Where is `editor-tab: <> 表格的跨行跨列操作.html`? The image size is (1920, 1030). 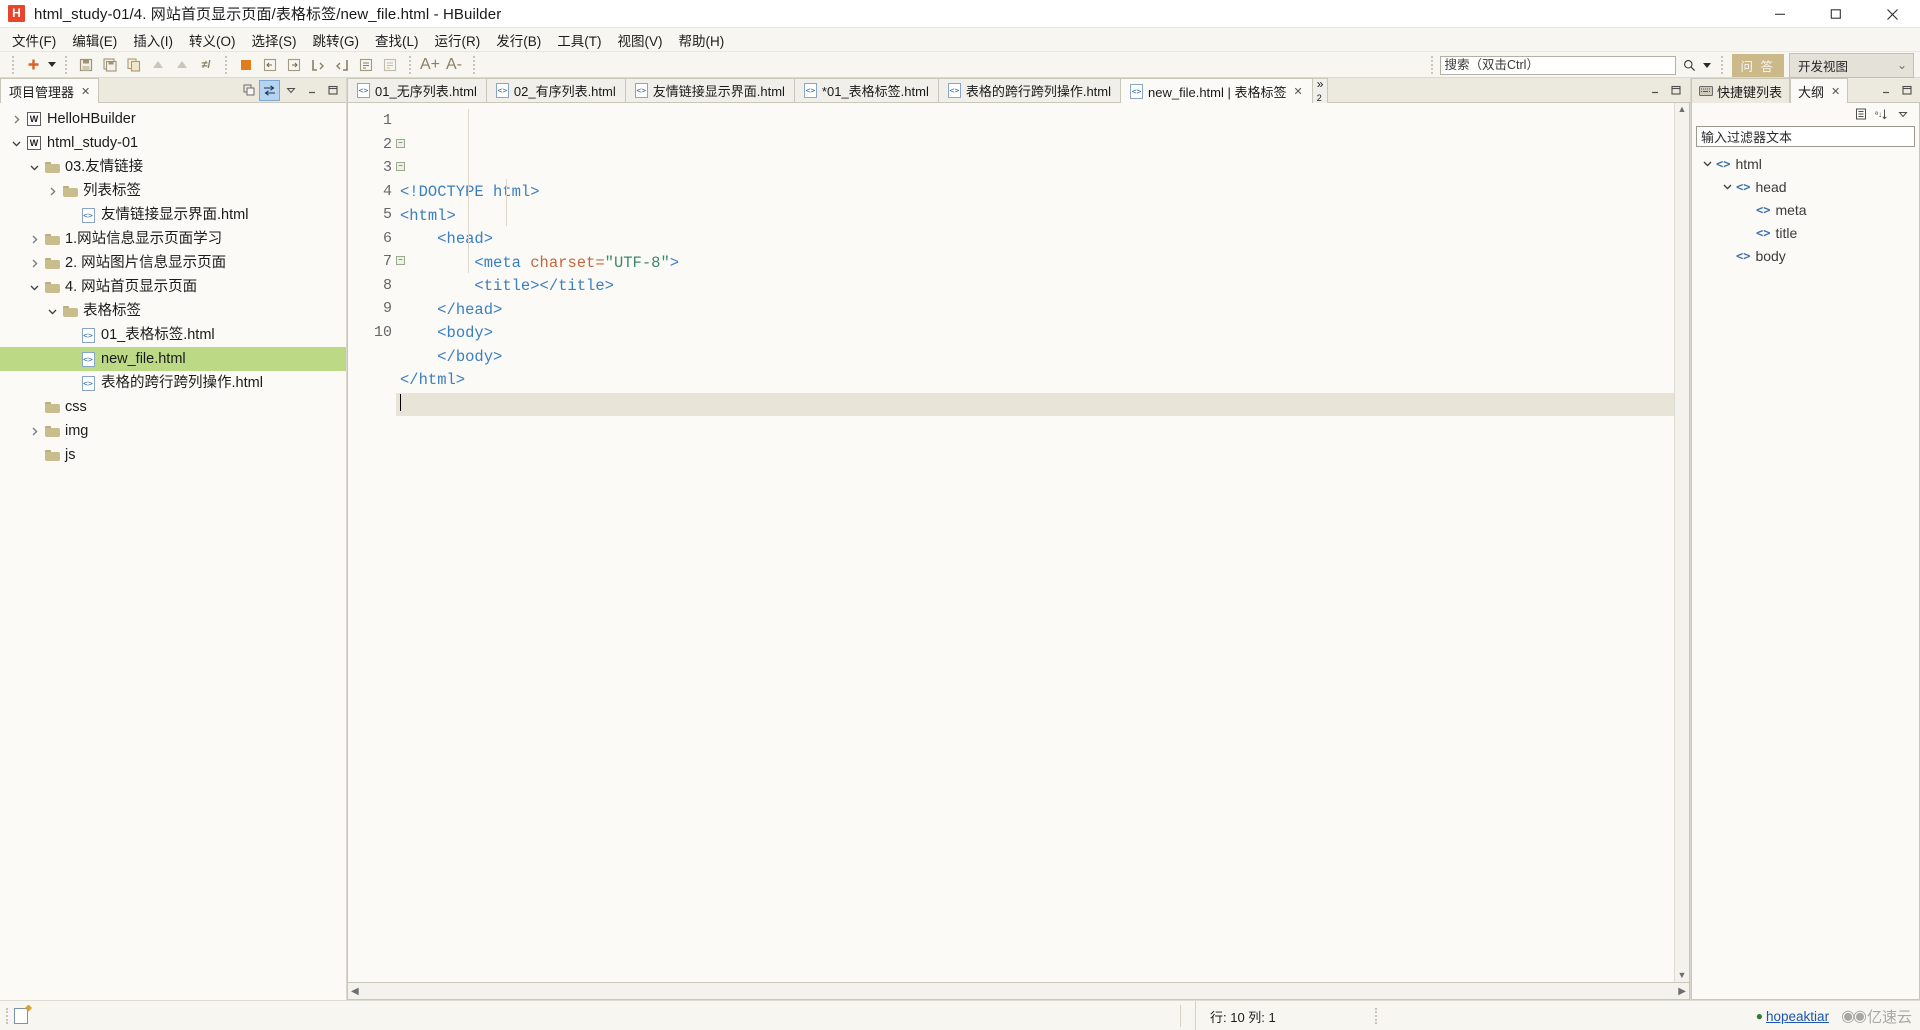 editor-tab: <> 表格的跨行跨列操作.html is located at coordinates (1029, 90).